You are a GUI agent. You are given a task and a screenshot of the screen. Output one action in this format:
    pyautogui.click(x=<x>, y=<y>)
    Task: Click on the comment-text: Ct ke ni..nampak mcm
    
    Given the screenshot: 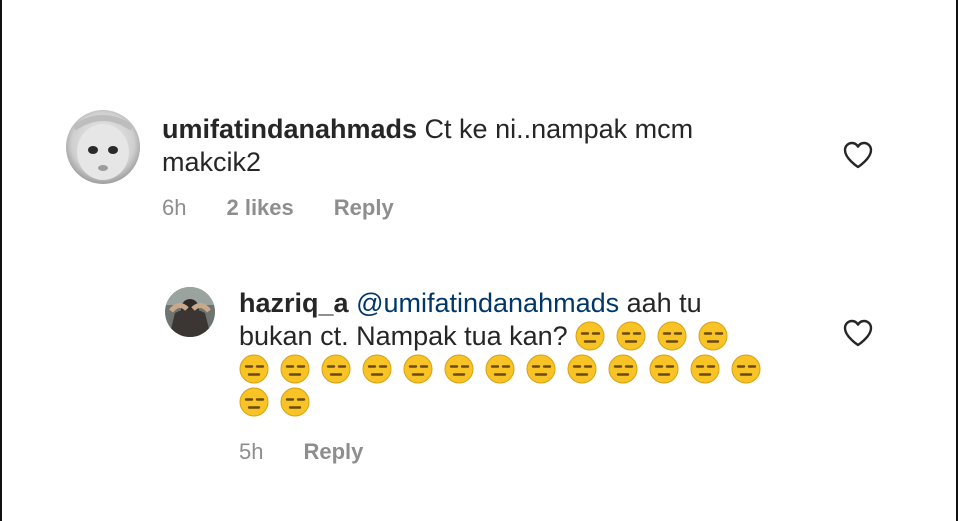 What is the action you would take?
    pyautogui.click(x=555, y=129)
    